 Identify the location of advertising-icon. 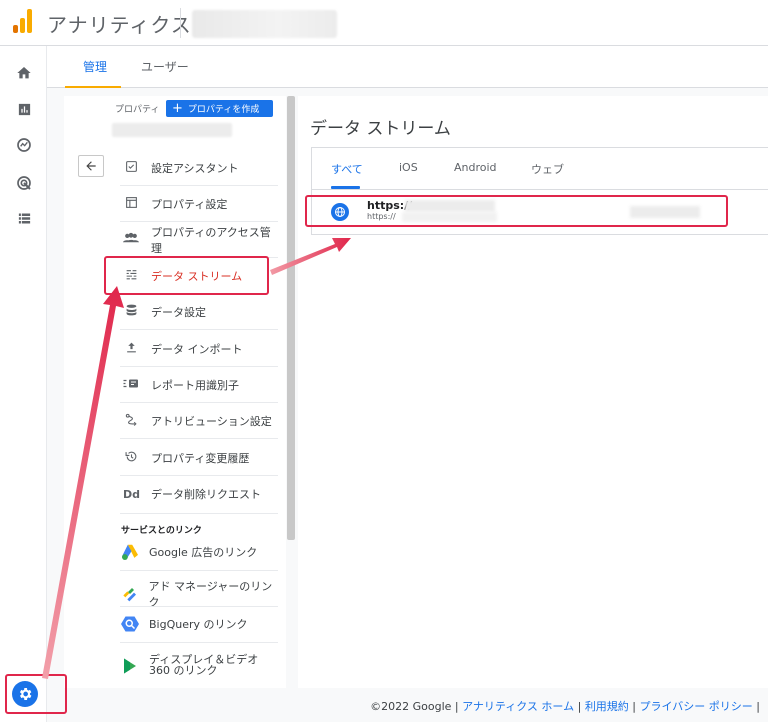
(24, 183).